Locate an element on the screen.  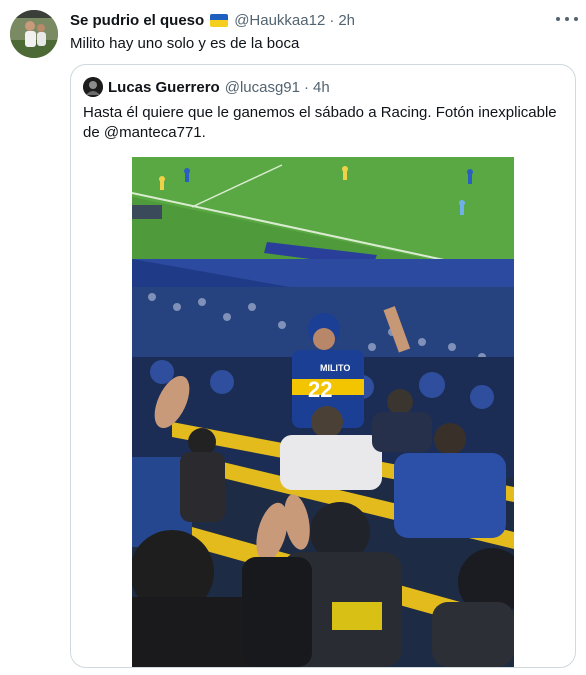
tweet-header: Se pudrio el queso @Haukkaa12 · 2h is located at coordinates (212, 20).